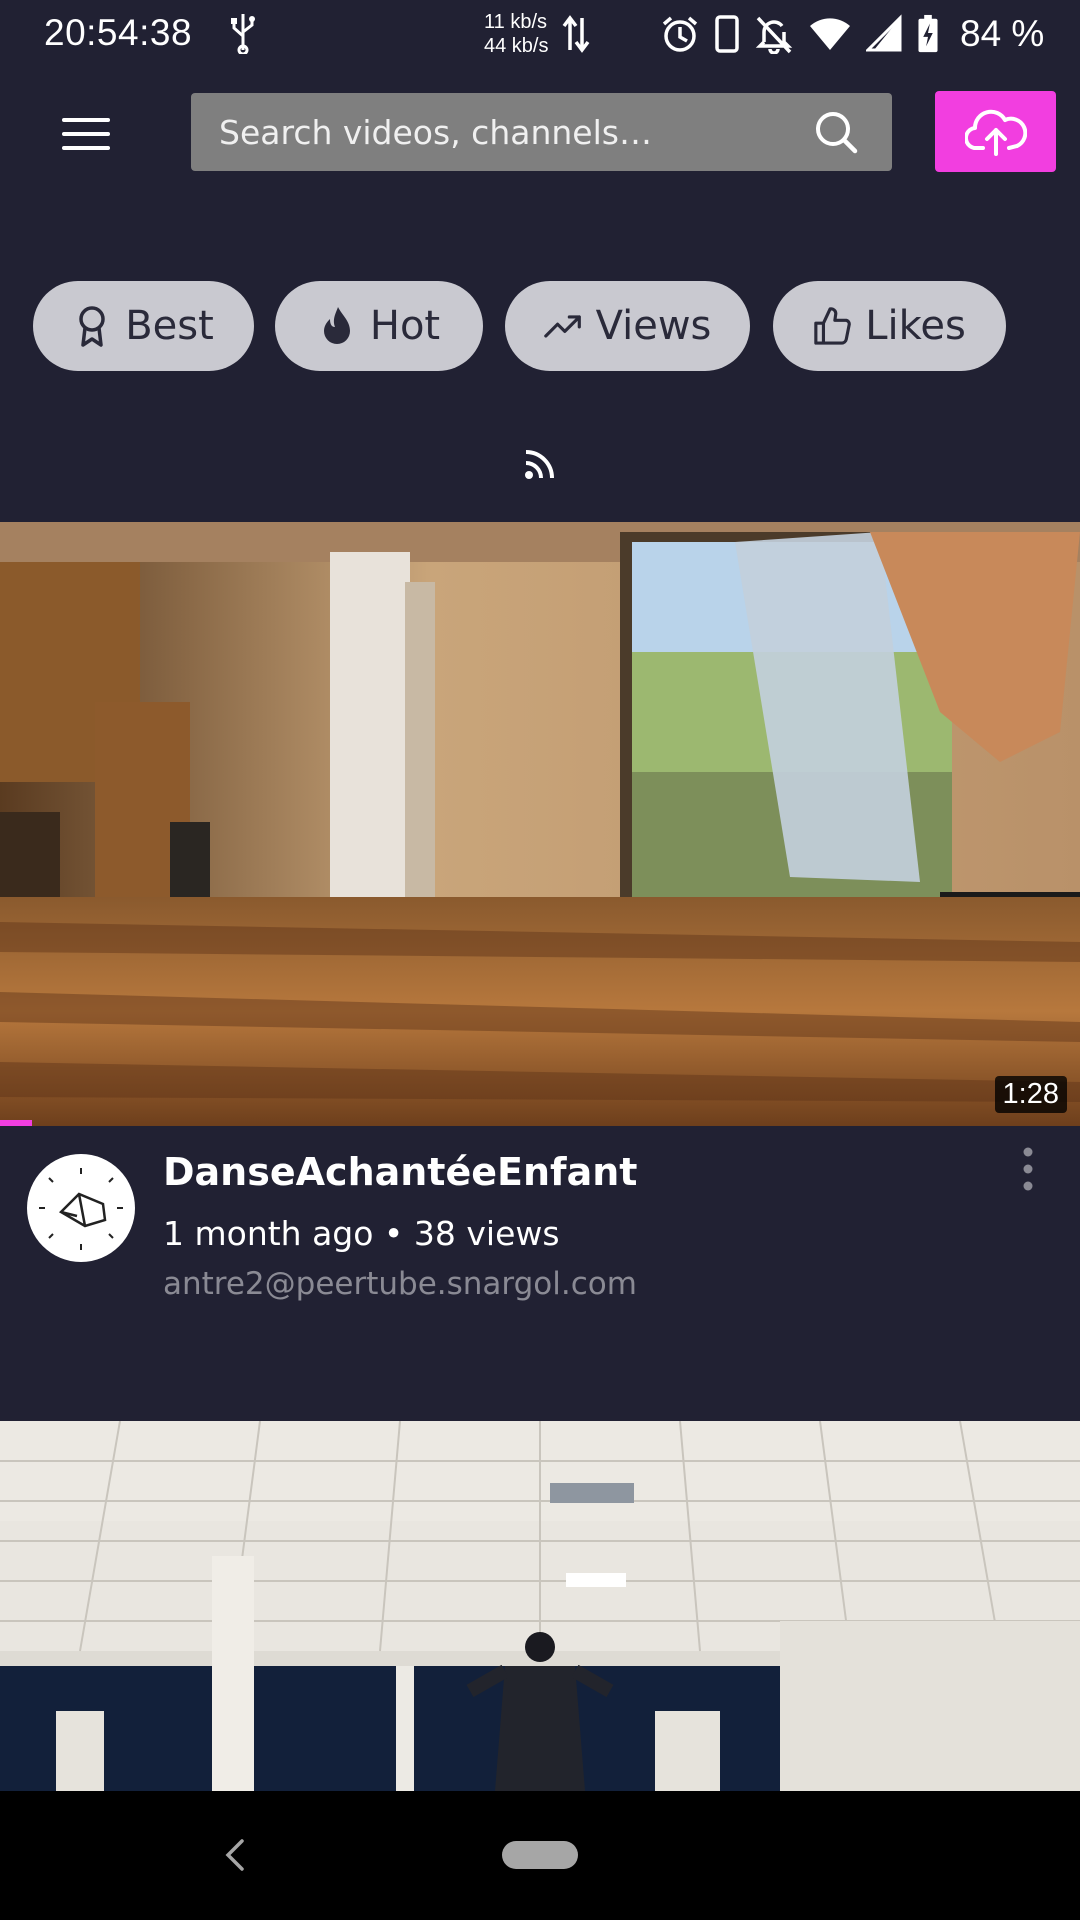 Image resolution: width=1080 pixels, height=1920 pixels. I want to click on alarm-icon, so click(680, 34).